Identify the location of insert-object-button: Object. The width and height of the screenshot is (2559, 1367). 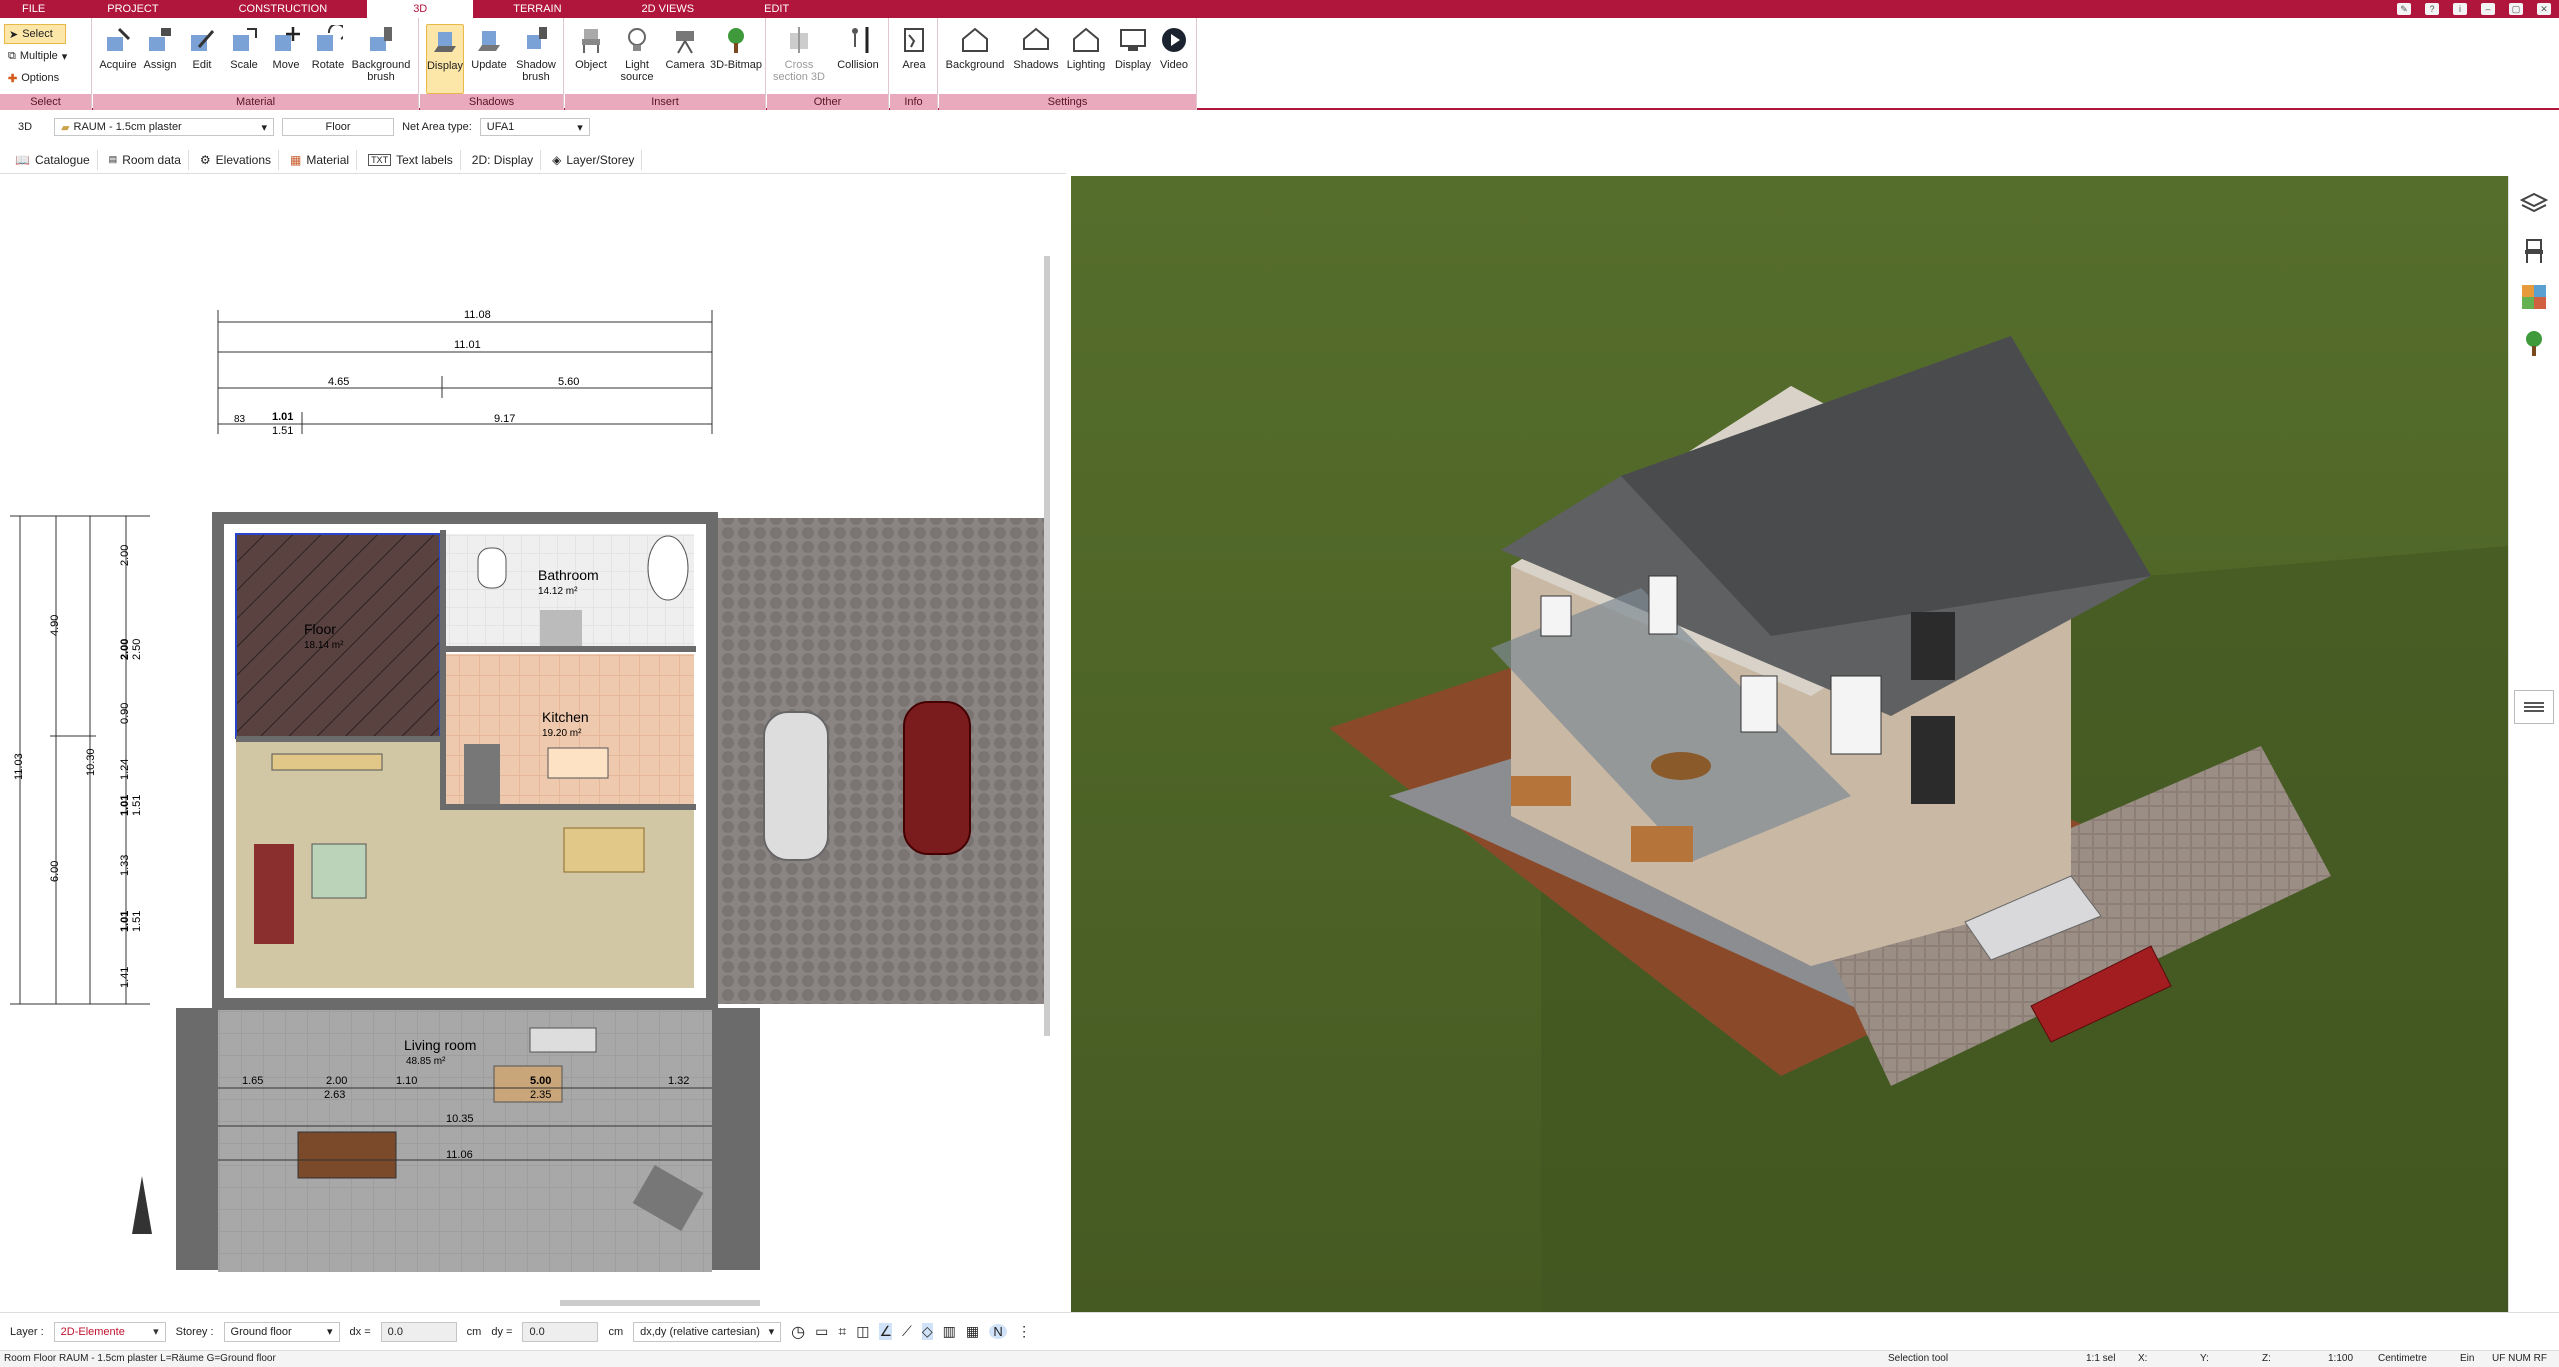
(591, 59).